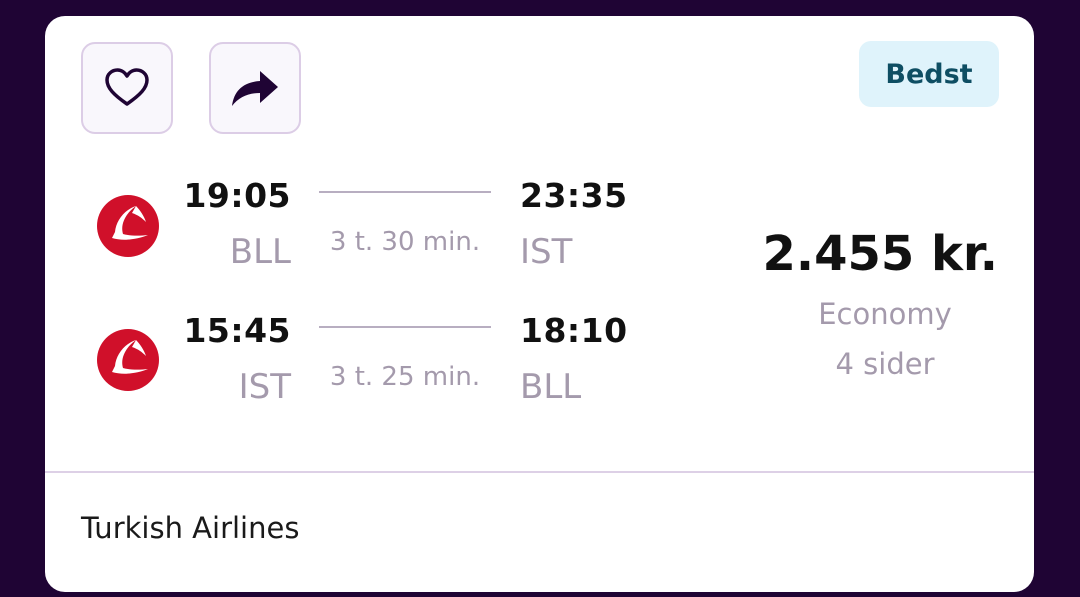 The height and width of the screenshot is (597, 1080). What do you see at coordinates (551, 387) in the screenshot?
I see `inbound-arrival-airport: BLL` at bounding box center [551, 387].